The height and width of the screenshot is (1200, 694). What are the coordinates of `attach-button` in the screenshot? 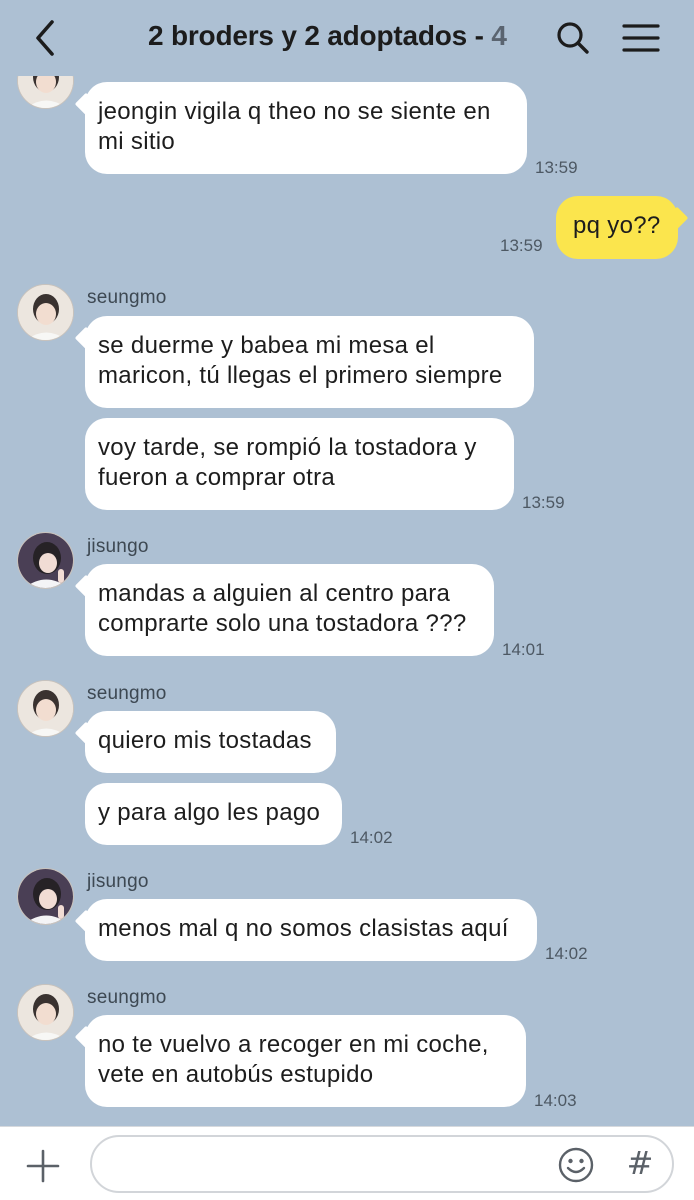 It's located at (43, 1166).